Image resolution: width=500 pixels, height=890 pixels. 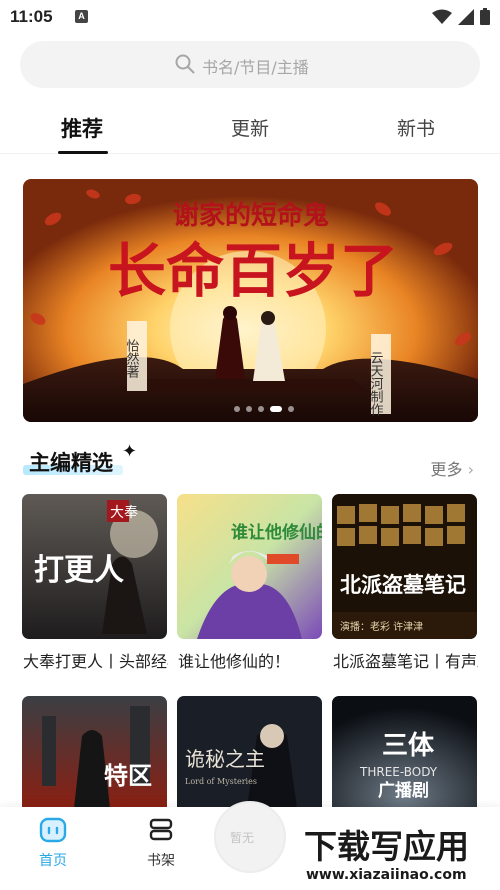 I want to click on notification-icon: A, so click(x=81, y=16).